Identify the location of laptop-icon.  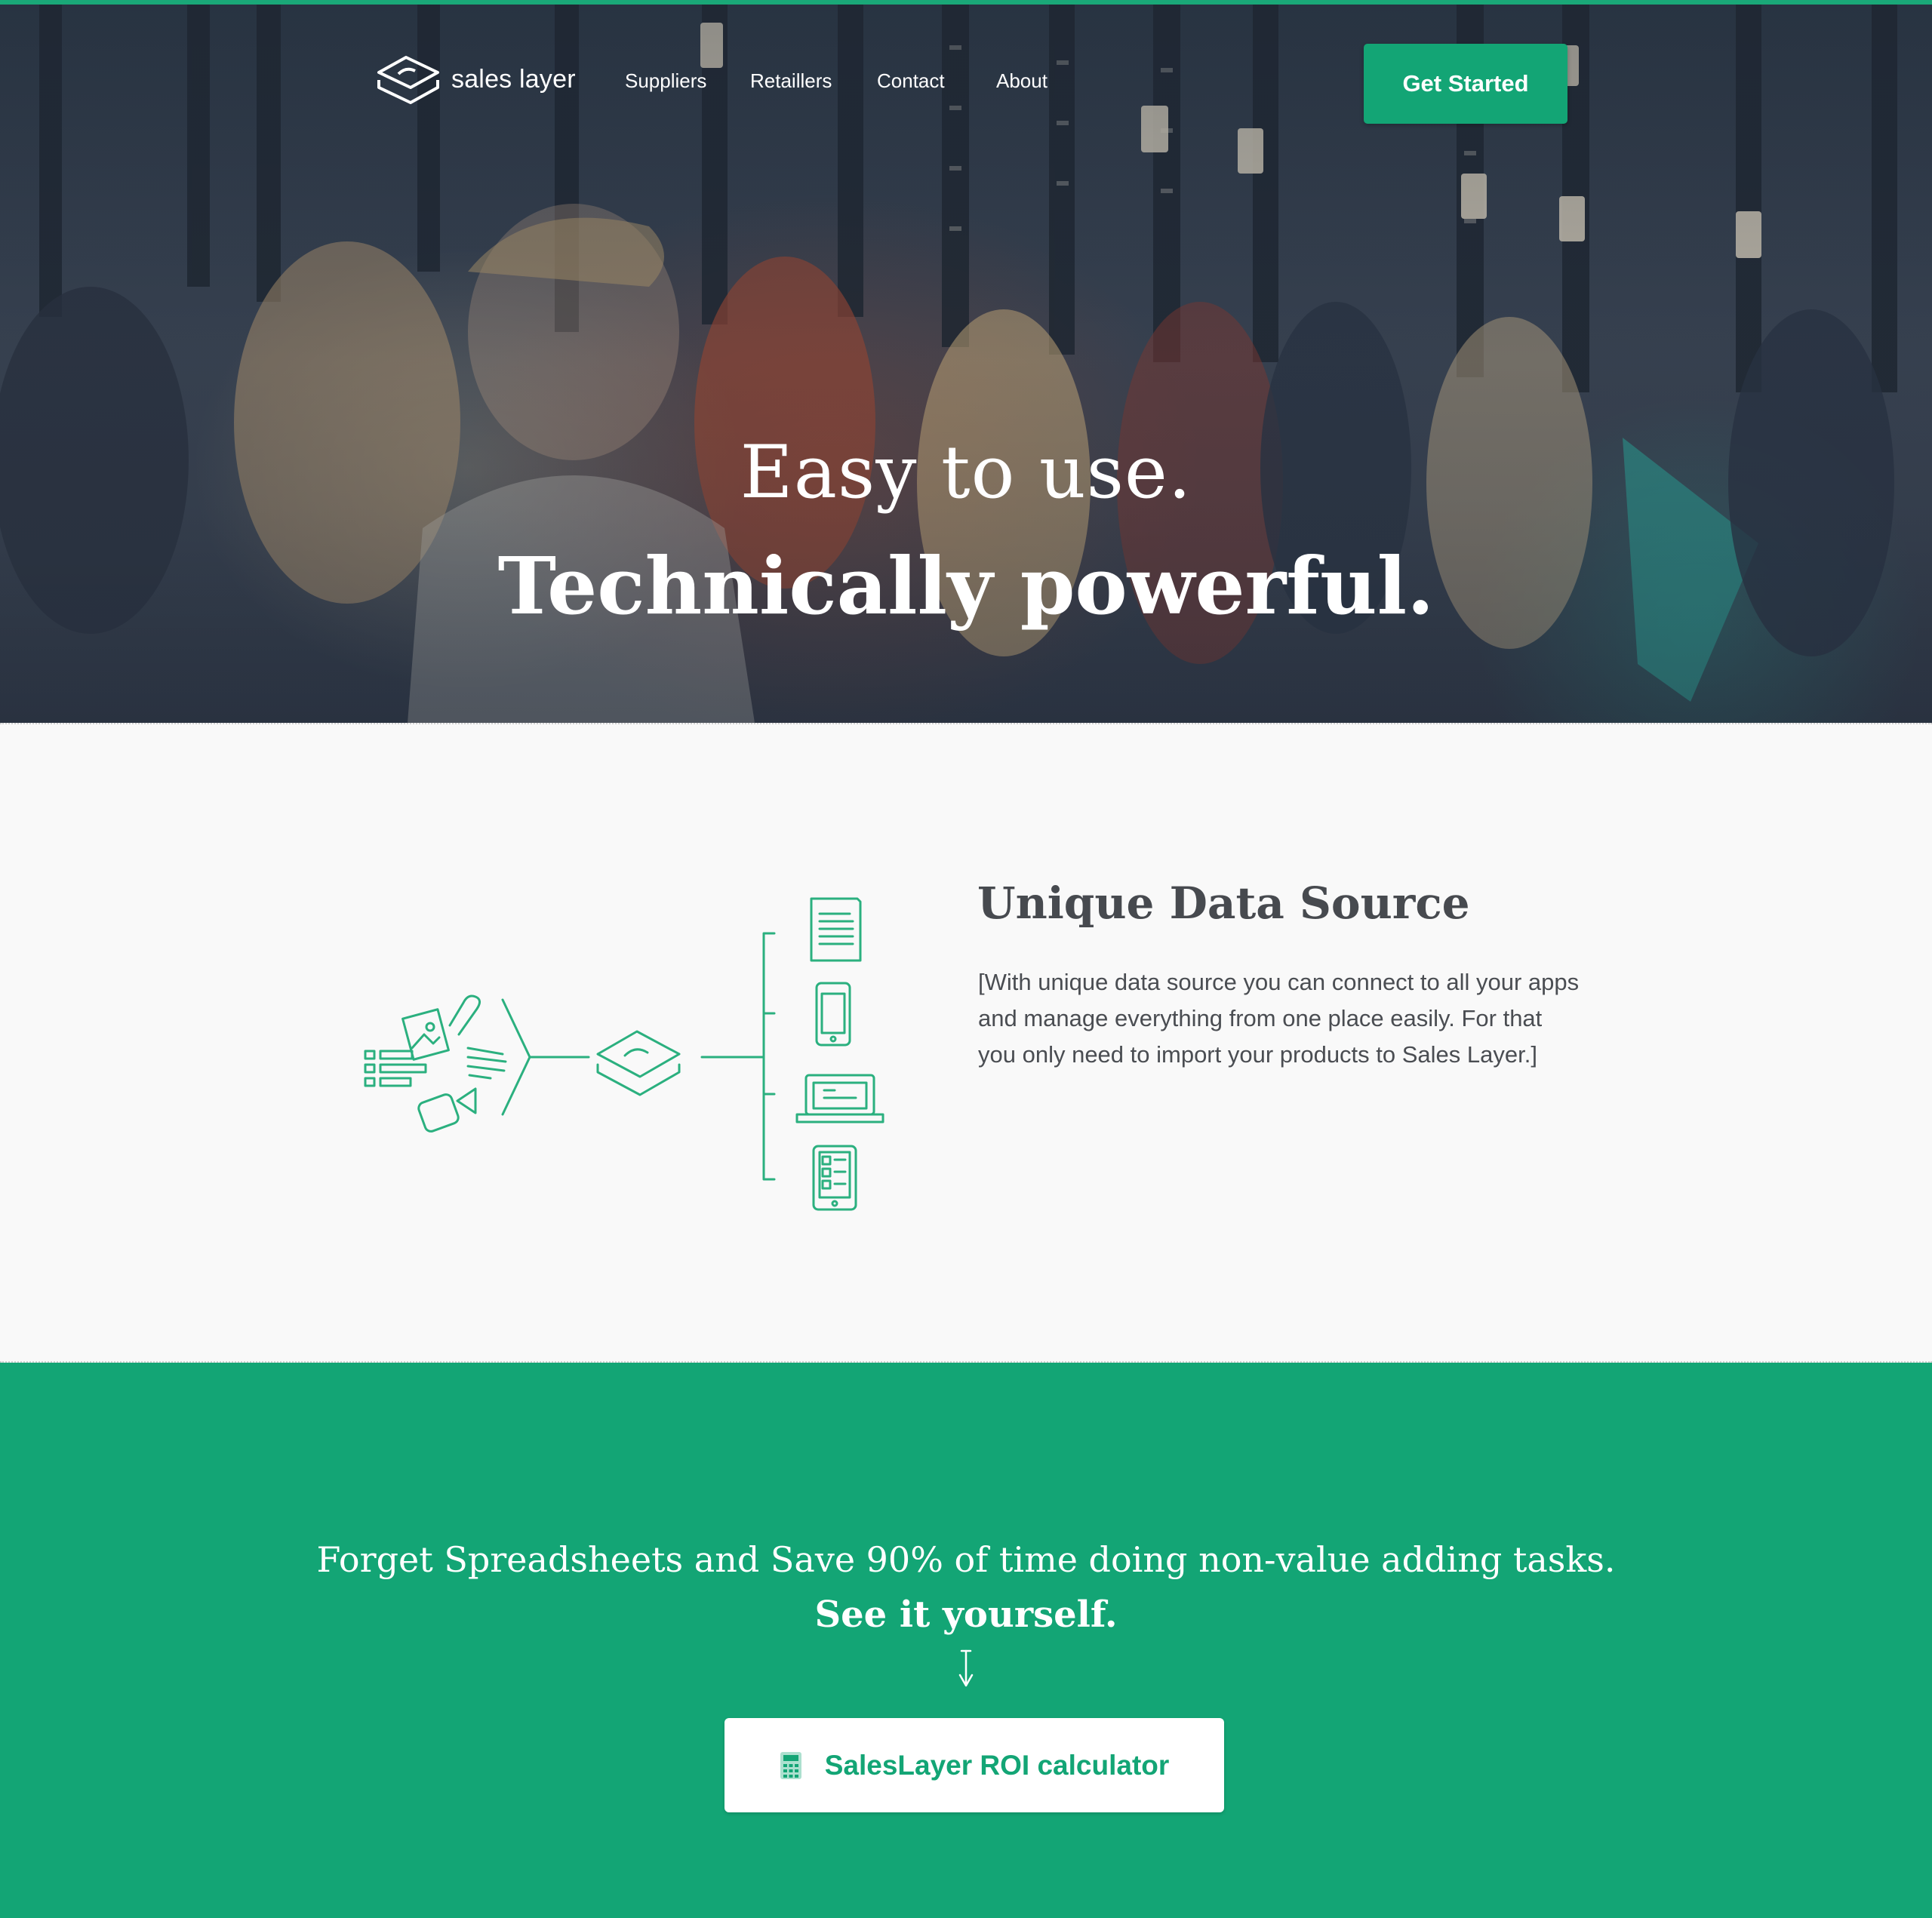
(839, 1098).